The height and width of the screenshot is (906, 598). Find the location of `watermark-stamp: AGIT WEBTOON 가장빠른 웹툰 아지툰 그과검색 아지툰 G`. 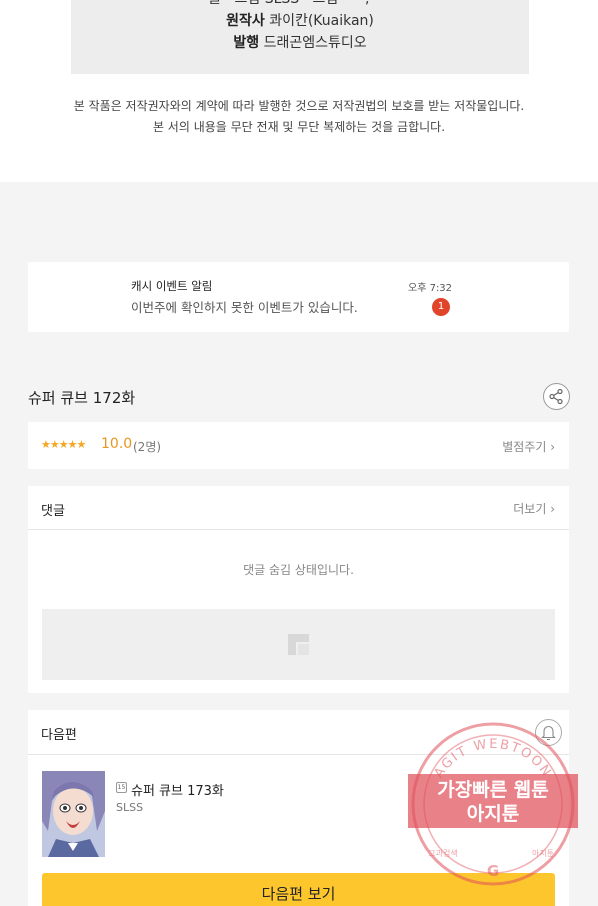

watermark-stamp: AGIT WEBTOON 가장빠른 웹툰 아지툰 그과검색 아지툰 G is located at coordinates (493, 804).